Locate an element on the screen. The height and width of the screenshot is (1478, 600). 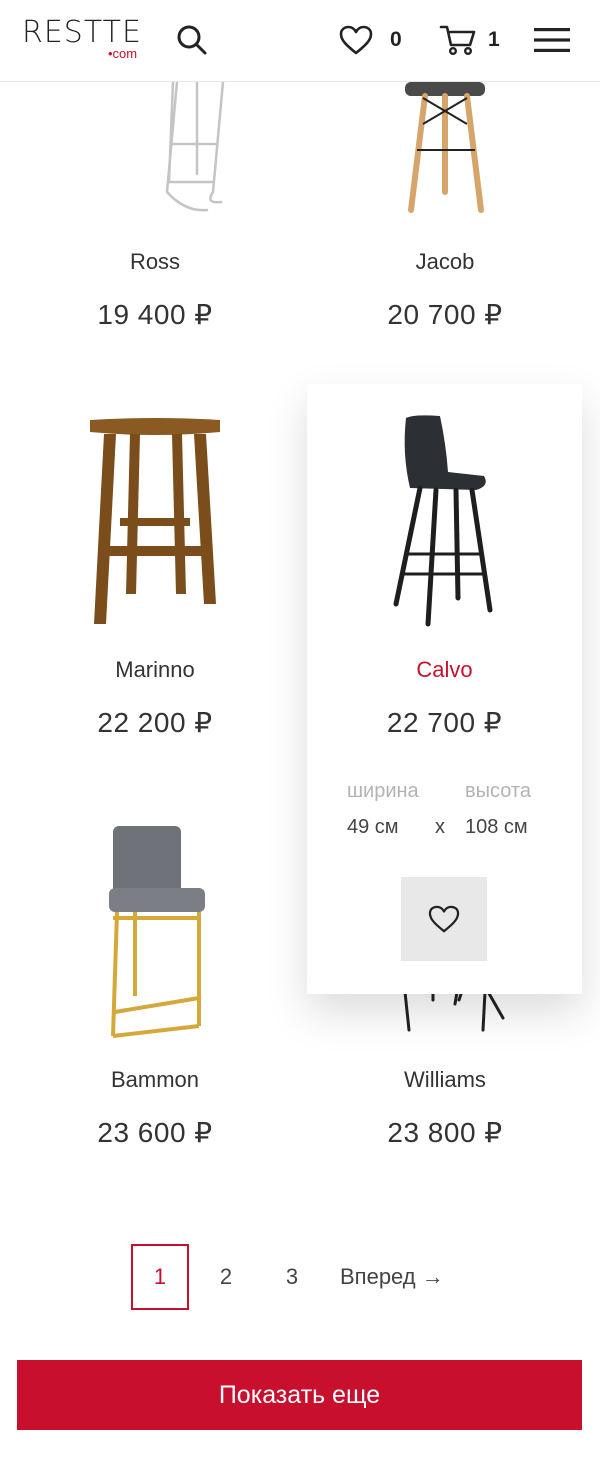
product-image-ross is located at coordinates (155, 152).